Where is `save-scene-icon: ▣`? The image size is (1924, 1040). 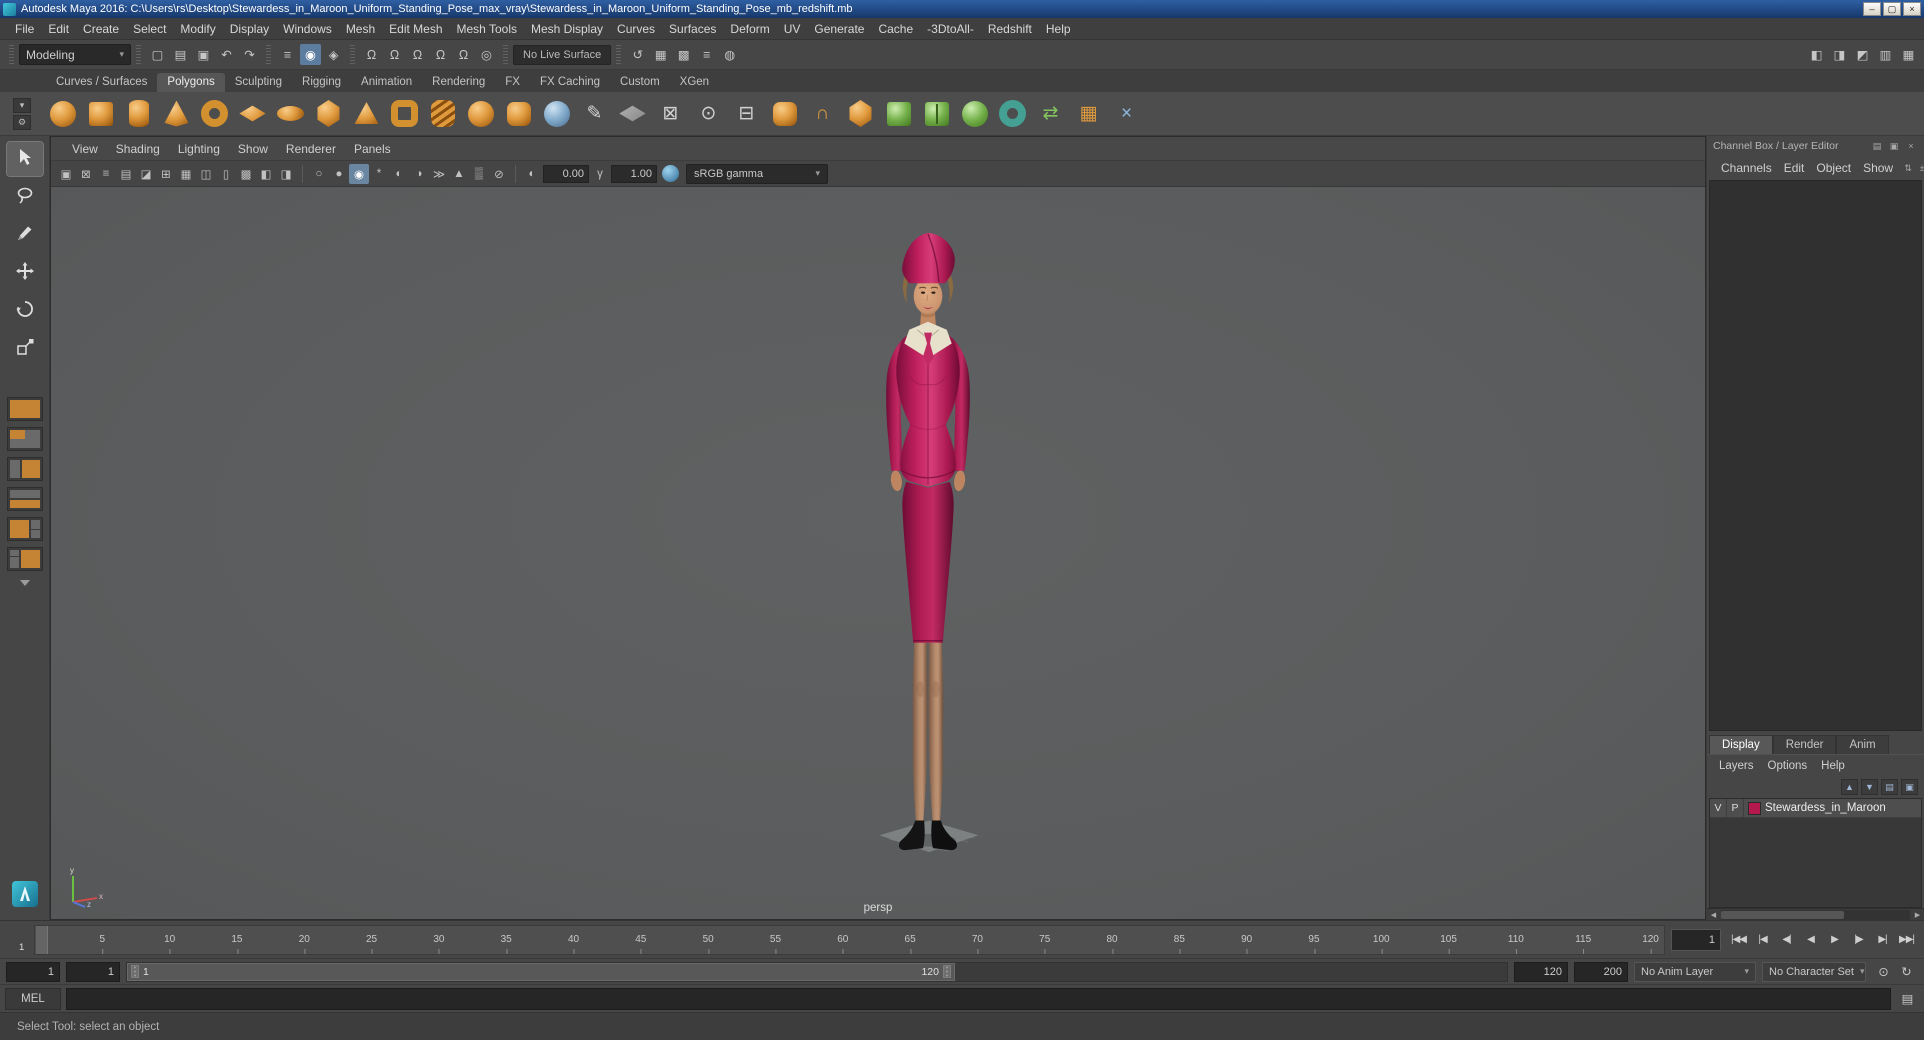
save-scene-icon: ▣ is located at coordinates (203, 54).